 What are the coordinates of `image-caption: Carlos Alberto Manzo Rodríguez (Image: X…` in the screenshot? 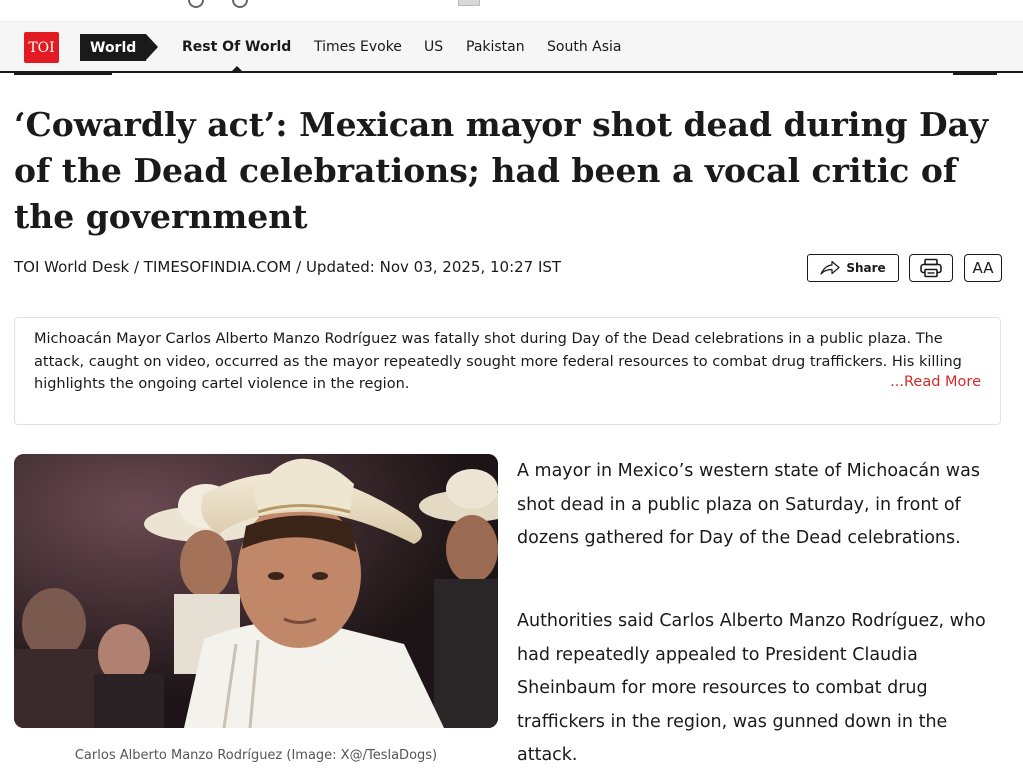 It's located at (256, 755).